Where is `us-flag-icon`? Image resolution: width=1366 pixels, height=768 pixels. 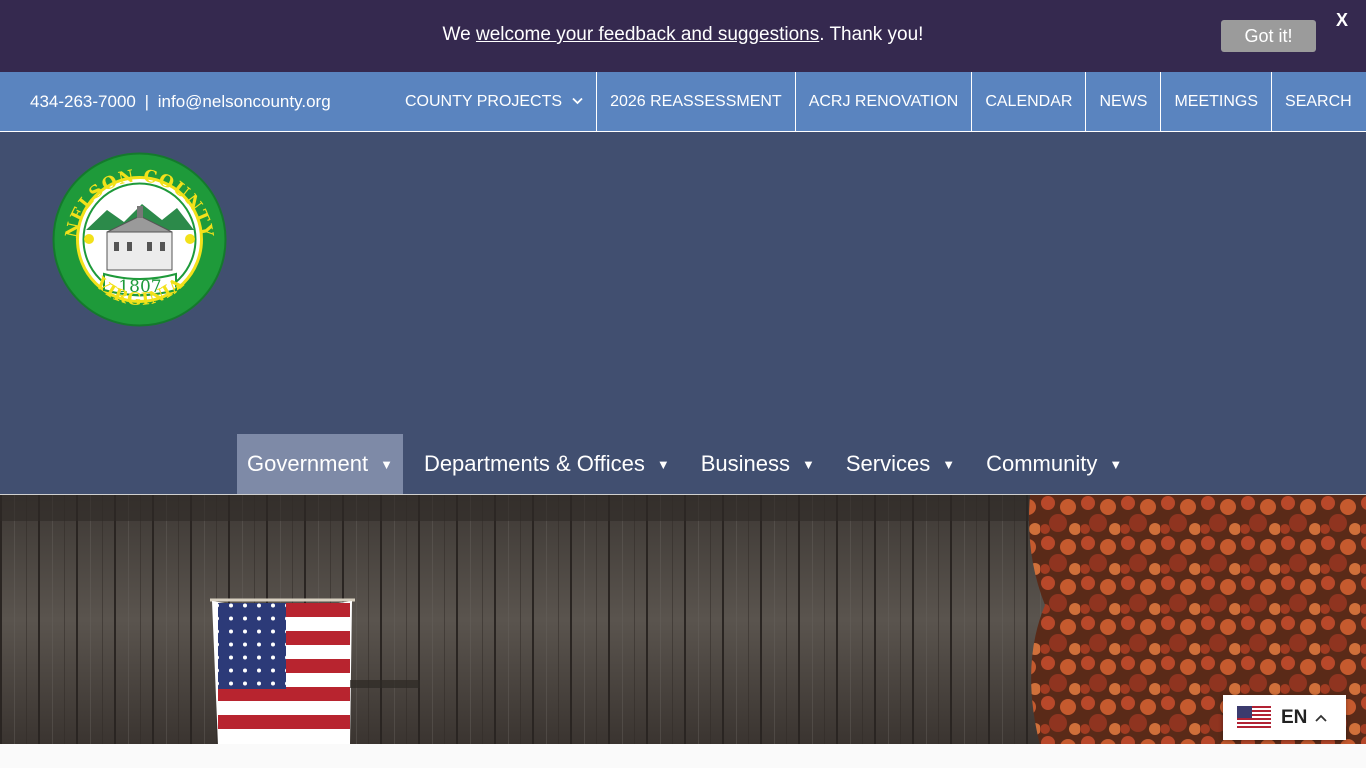
us-flag-icon is located at coordinates (1254, 717).